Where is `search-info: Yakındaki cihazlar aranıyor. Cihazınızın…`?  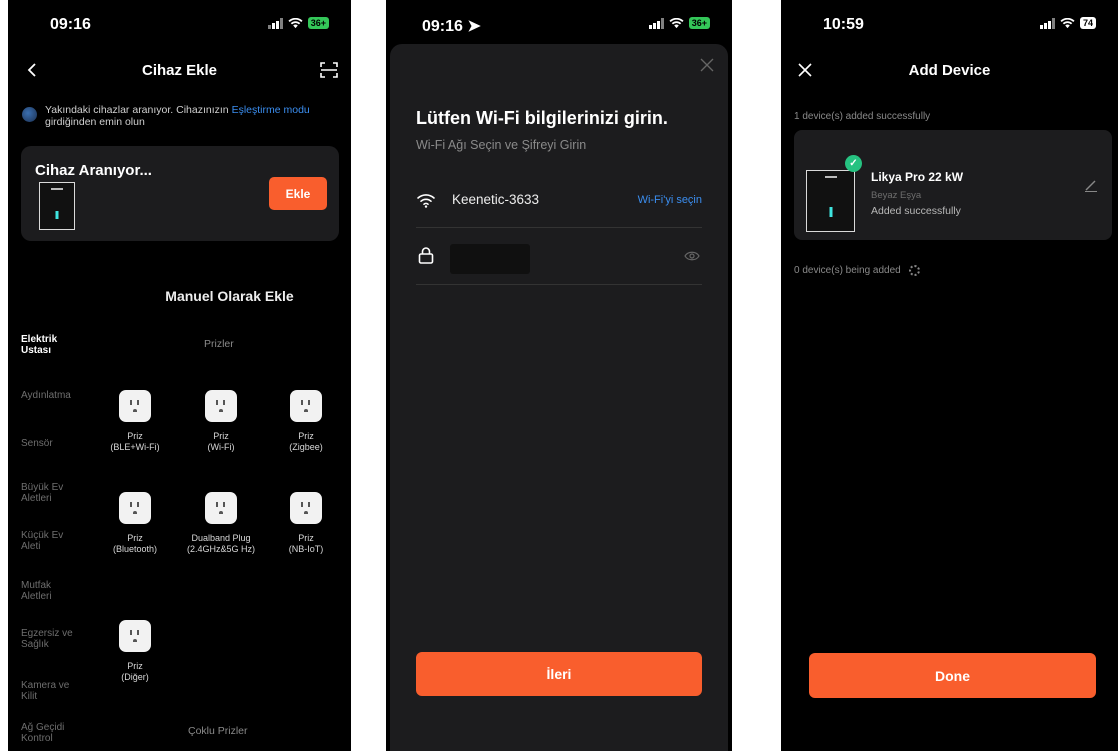
search-info: Yakındaki cihazlar aranıyor. Cihazınızın… is located at coordinates (182, 116).